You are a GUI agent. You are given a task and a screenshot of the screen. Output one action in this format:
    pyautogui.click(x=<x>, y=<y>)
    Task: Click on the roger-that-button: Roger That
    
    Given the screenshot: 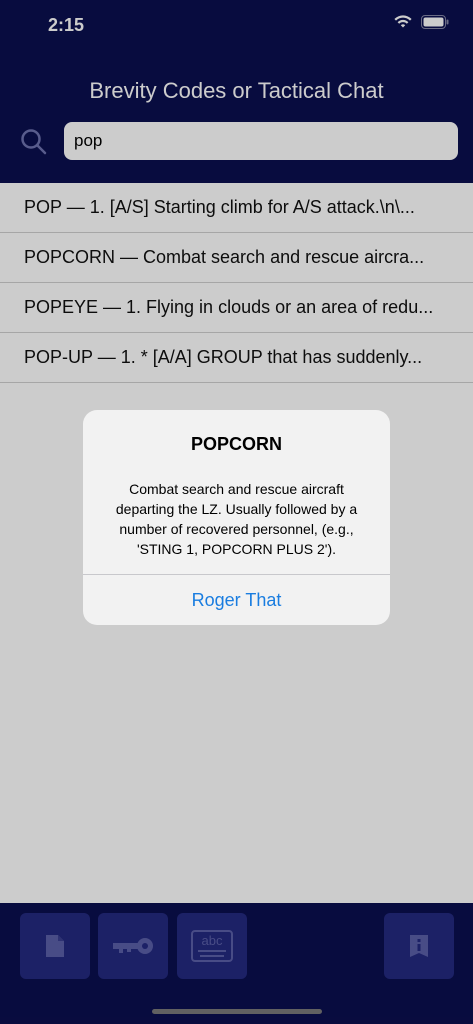 What is the action you would take?
    pyautogui.click(x=236, y=600)
    